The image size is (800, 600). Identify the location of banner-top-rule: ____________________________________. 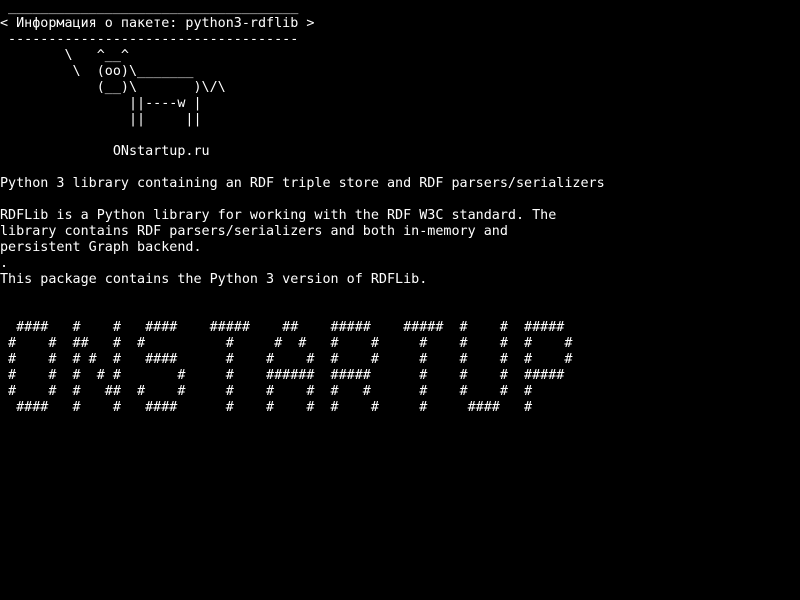
(149, 7).